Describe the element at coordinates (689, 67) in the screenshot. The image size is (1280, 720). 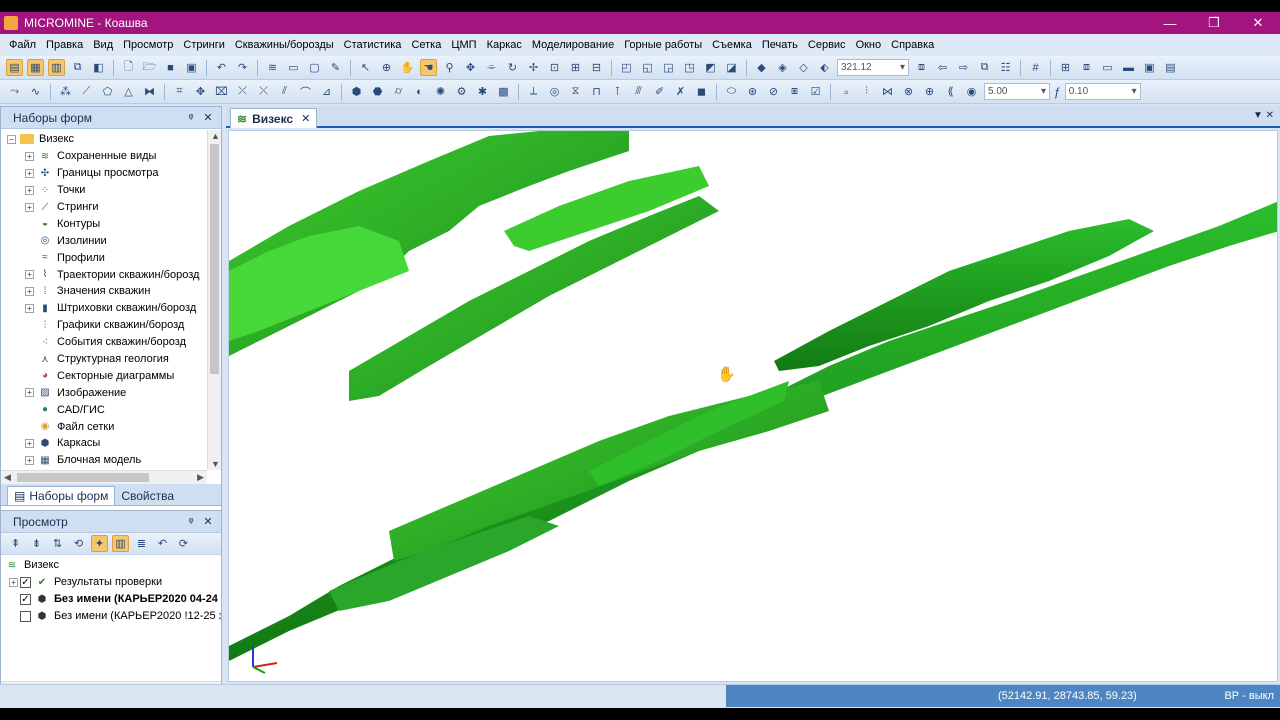
I see `view-back-icon: ◳` at that location.